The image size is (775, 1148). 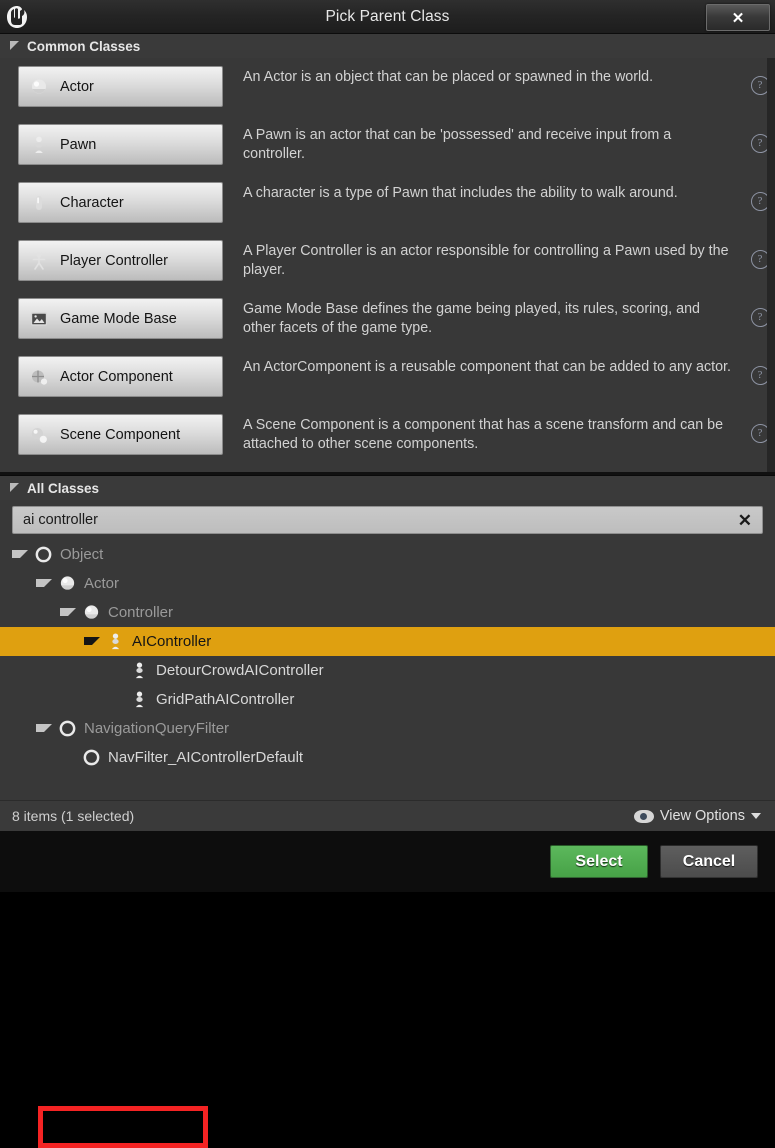 I want to click on tree-node-gridpathaicontroller: GridPathAIController, so click(x=387, y=699).